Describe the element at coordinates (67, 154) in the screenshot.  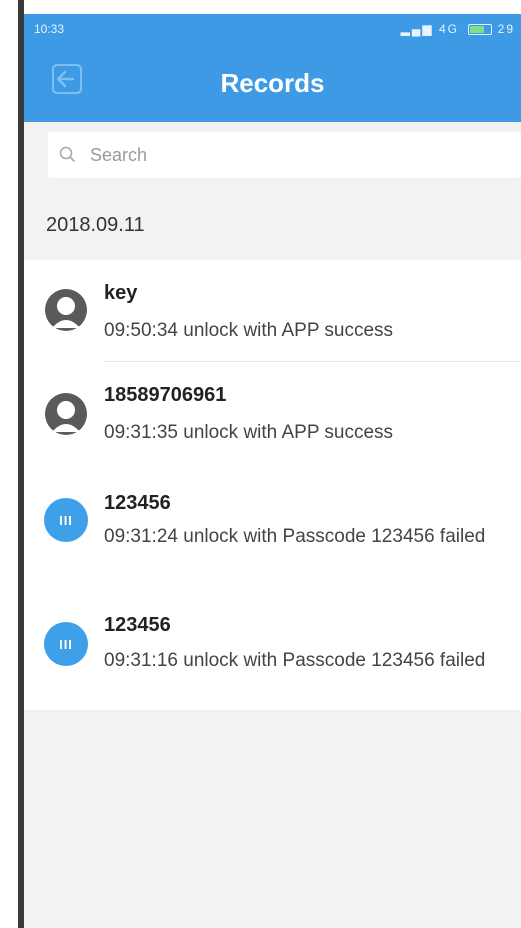
I see `search-icon` at that location.